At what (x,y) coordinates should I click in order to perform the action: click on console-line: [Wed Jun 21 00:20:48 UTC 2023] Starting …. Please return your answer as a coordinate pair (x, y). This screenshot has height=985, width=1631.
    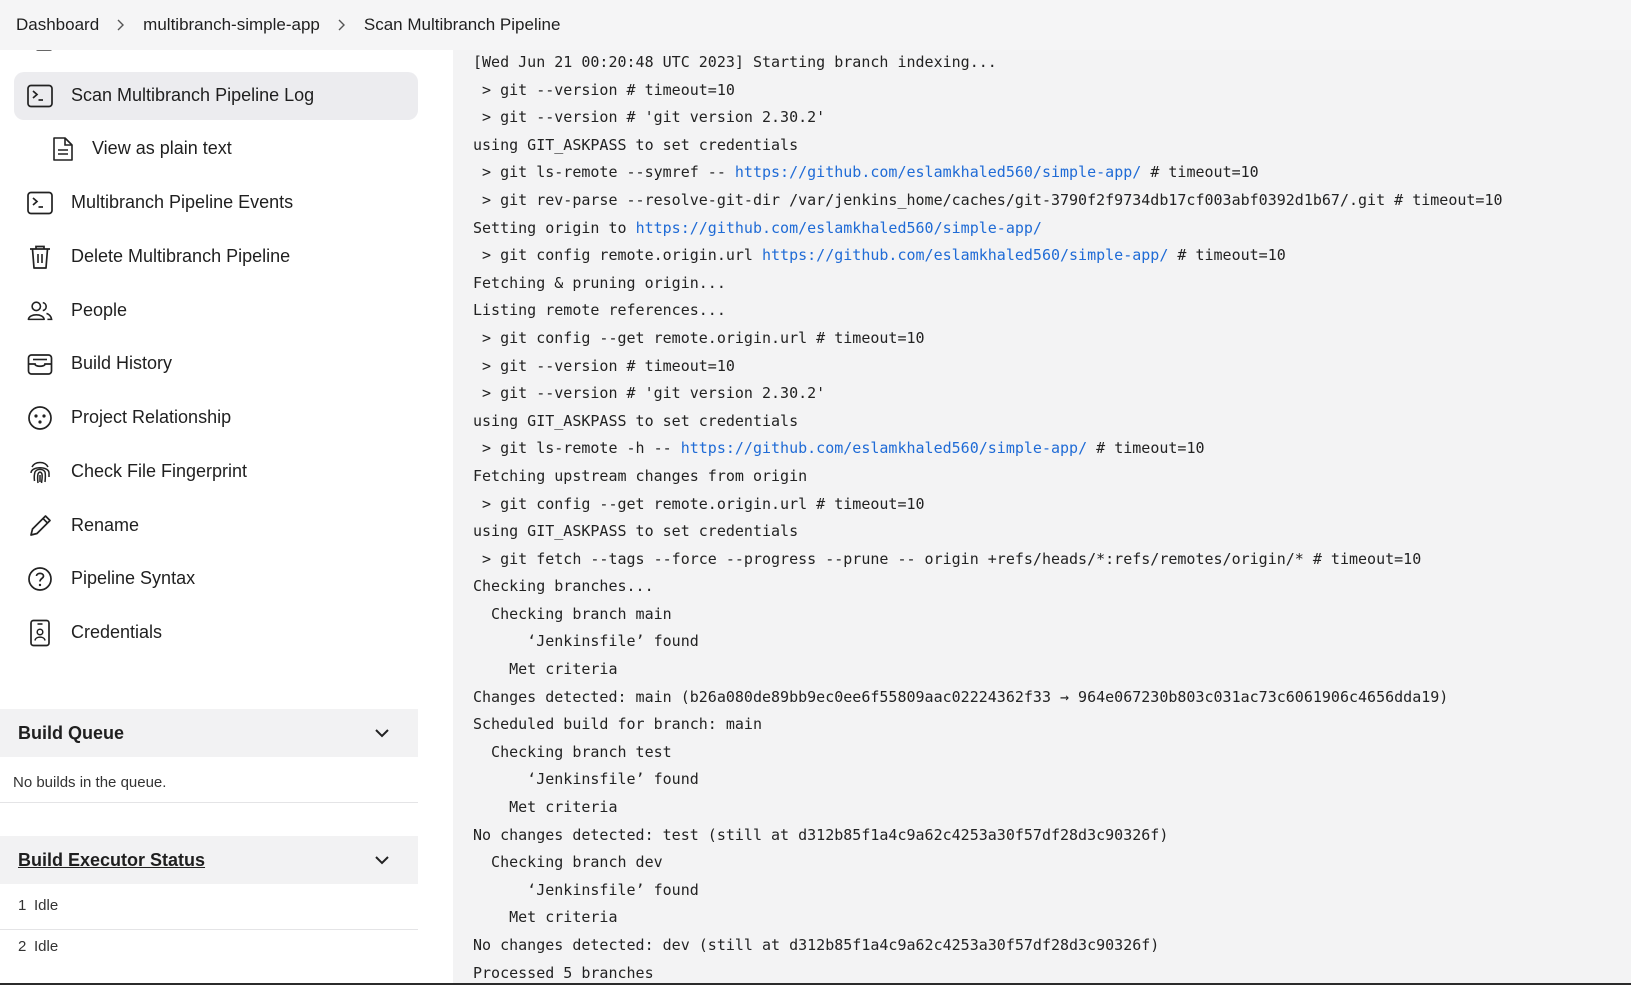
    Looking at the image, I should click on (988, 63).